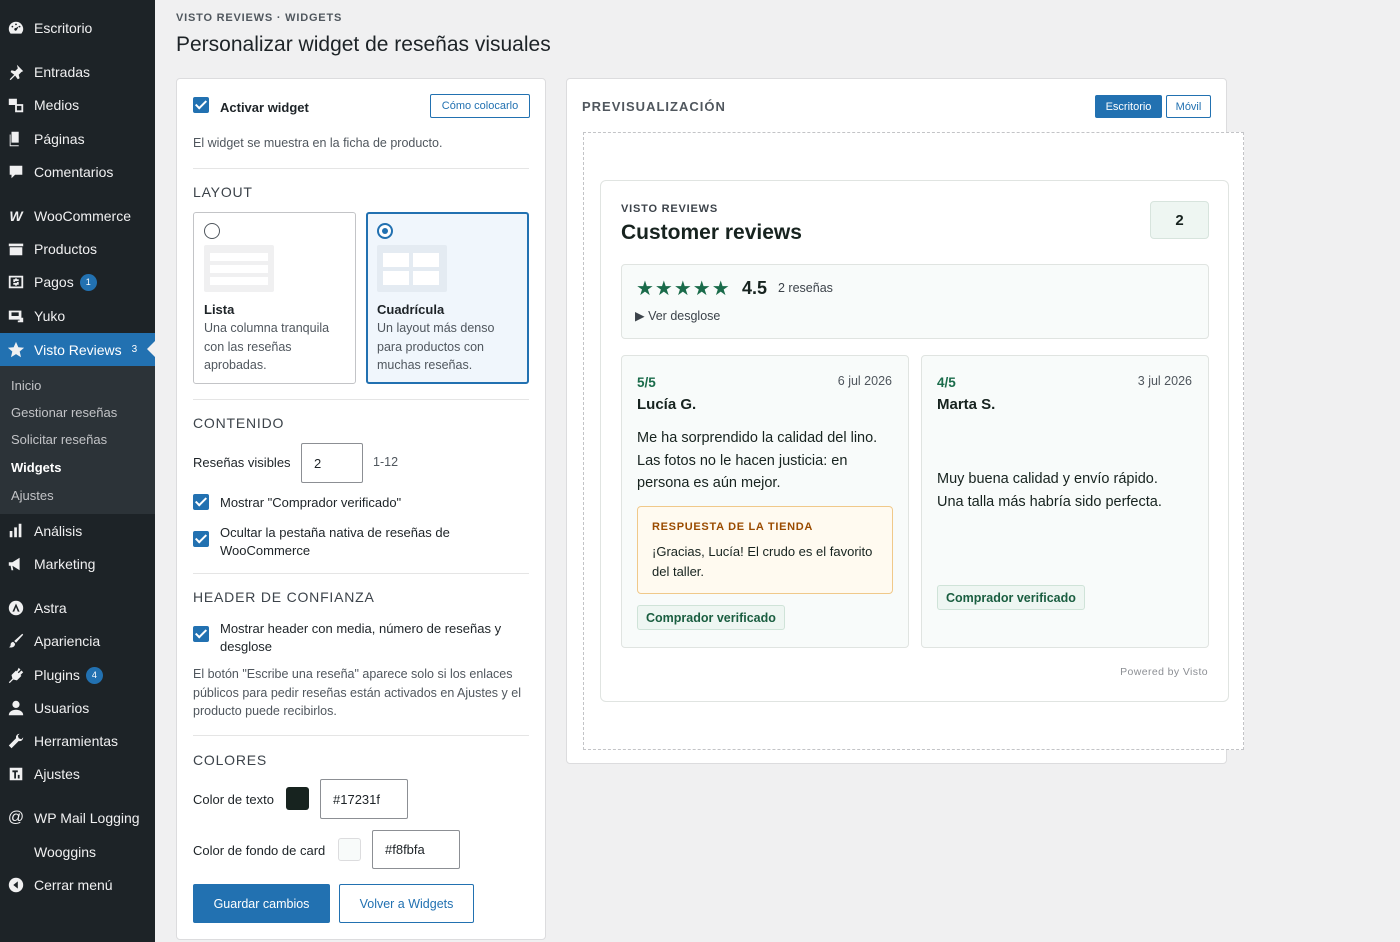 The height and width of the screenshot is (942, 1400). Describe the element at coordinates (77, 564) in the screenshot. I see `menu-item-marketing: Marketing` at that location.